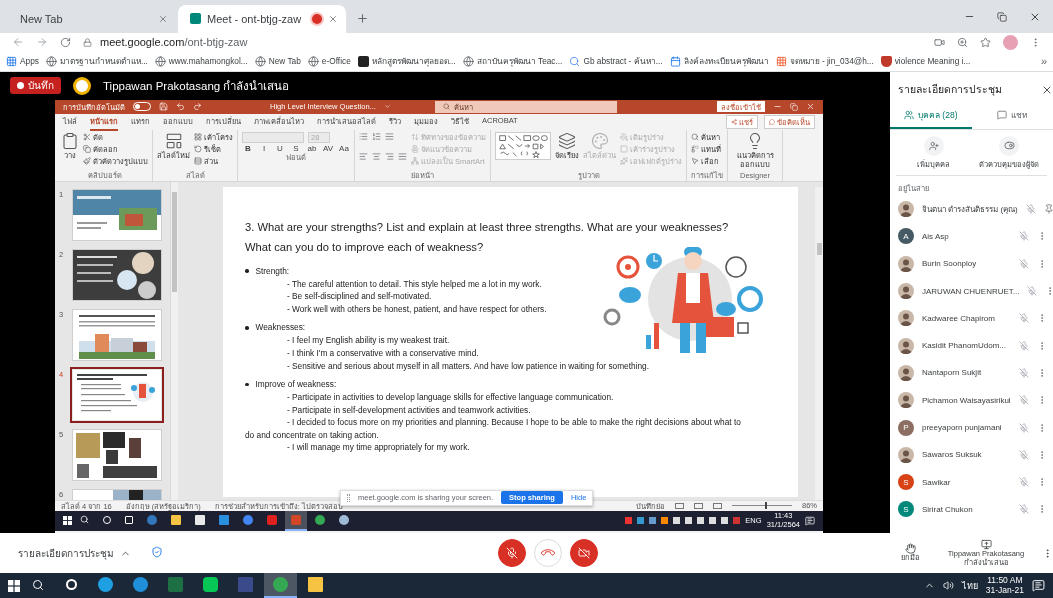 The width and height of the screenshot is (1053, 598). Describe the element at coordinates (415, 161) in the screenshot. I see `diagram-icon` at that location.